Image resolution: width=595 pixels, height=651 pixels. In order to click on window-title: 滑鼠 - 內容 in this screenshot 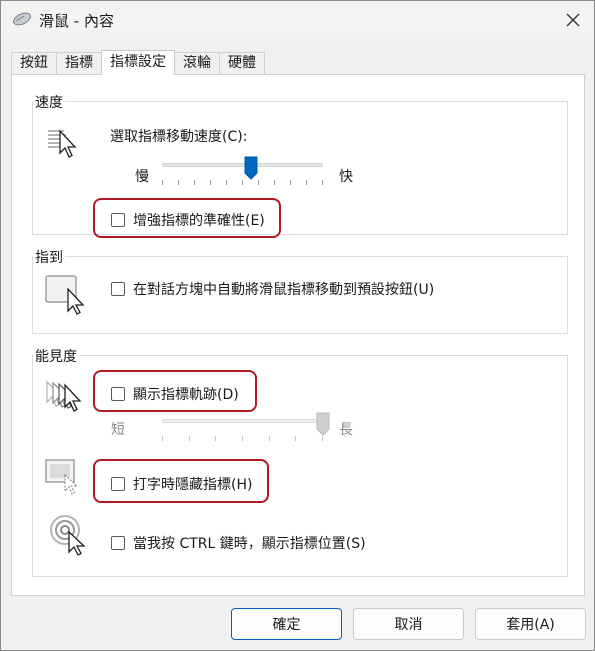, I will do `click(76, 21)`.